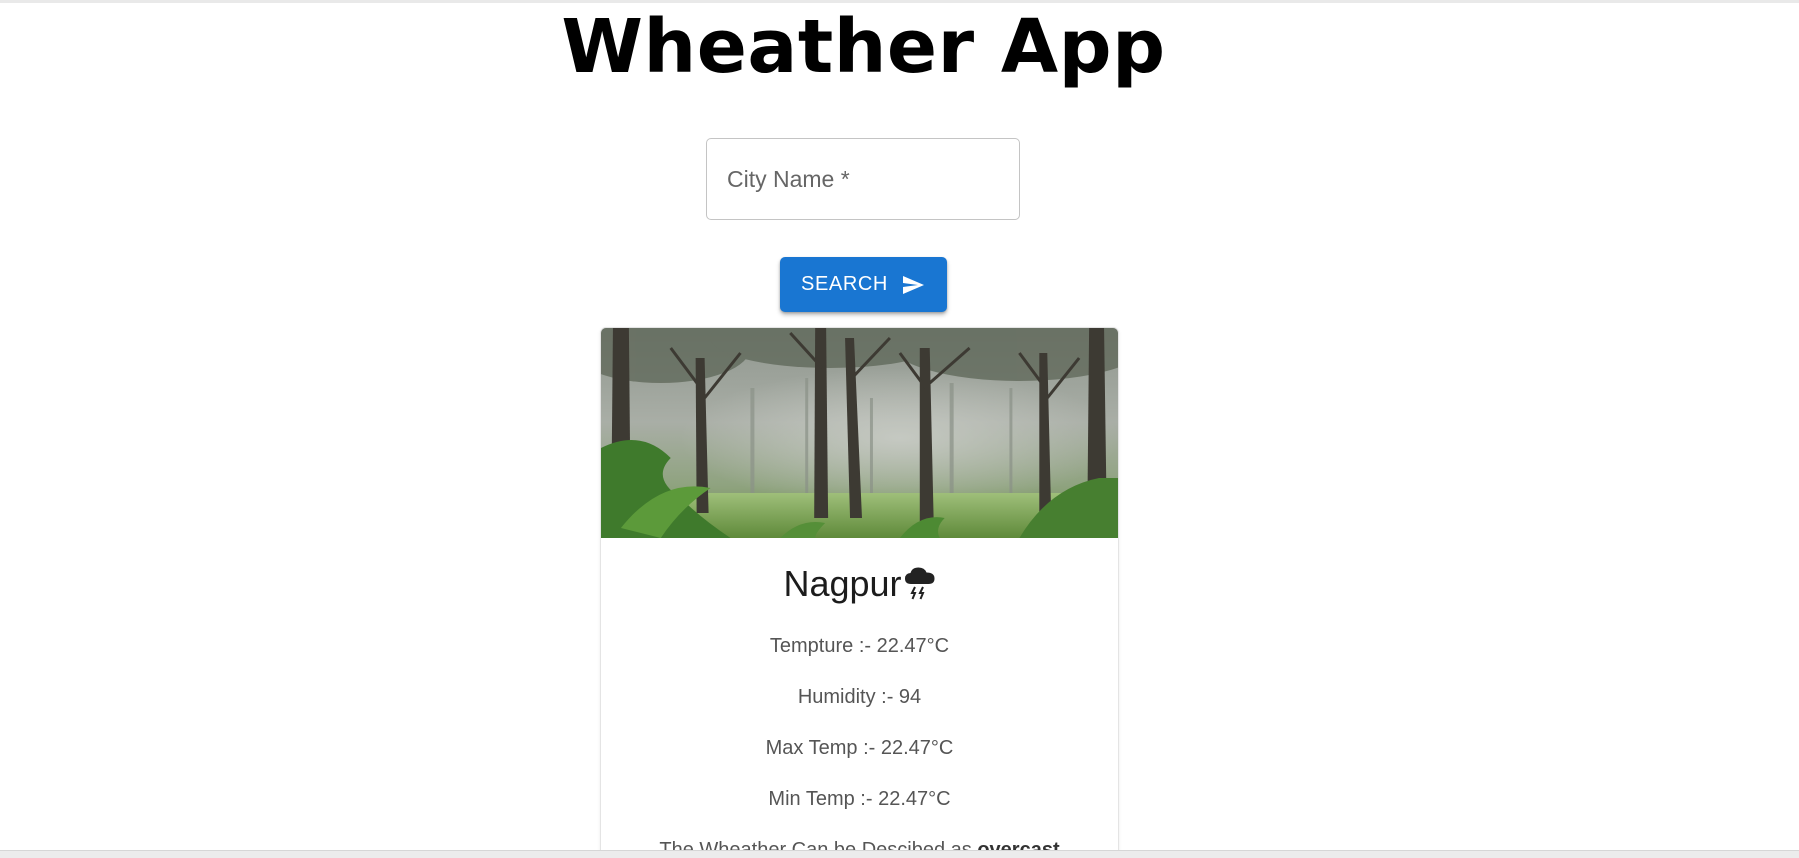 The height and width of the screenshot is (858, 1799). What do you see at coordinates (859, 748) in the screenshot?
I see `max-temp-text: Max Temp :- 22.47°C` at bounding box center [859, 748].